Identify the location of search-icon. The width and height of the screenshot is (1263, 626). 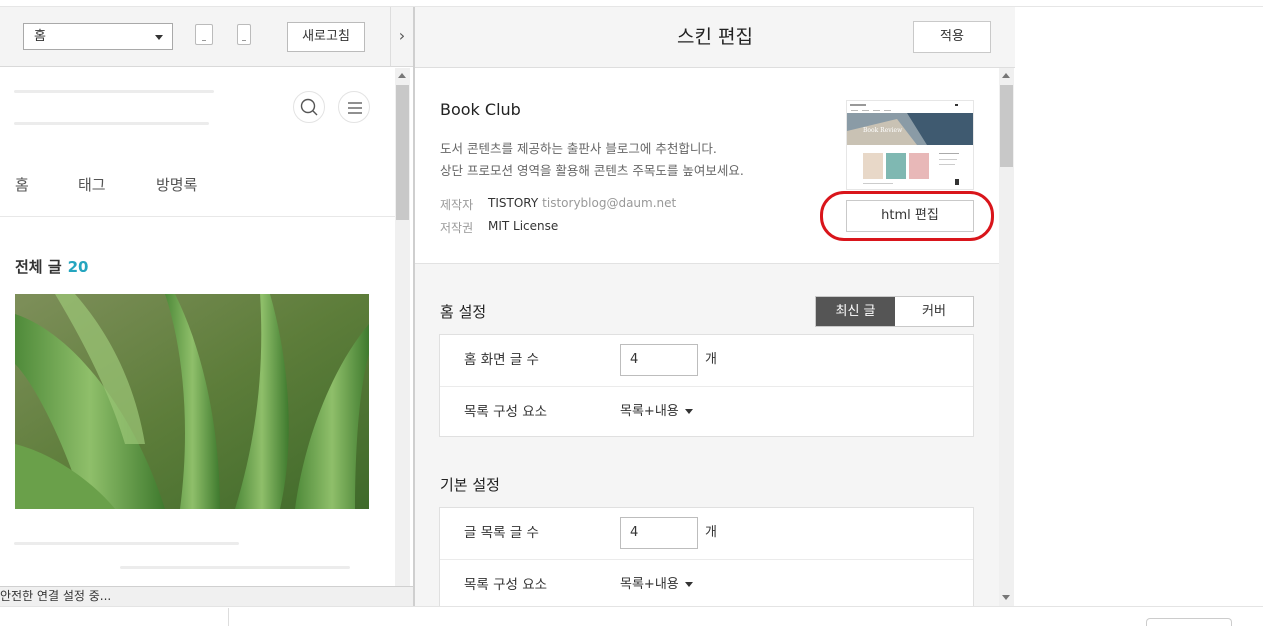
(309, 107).